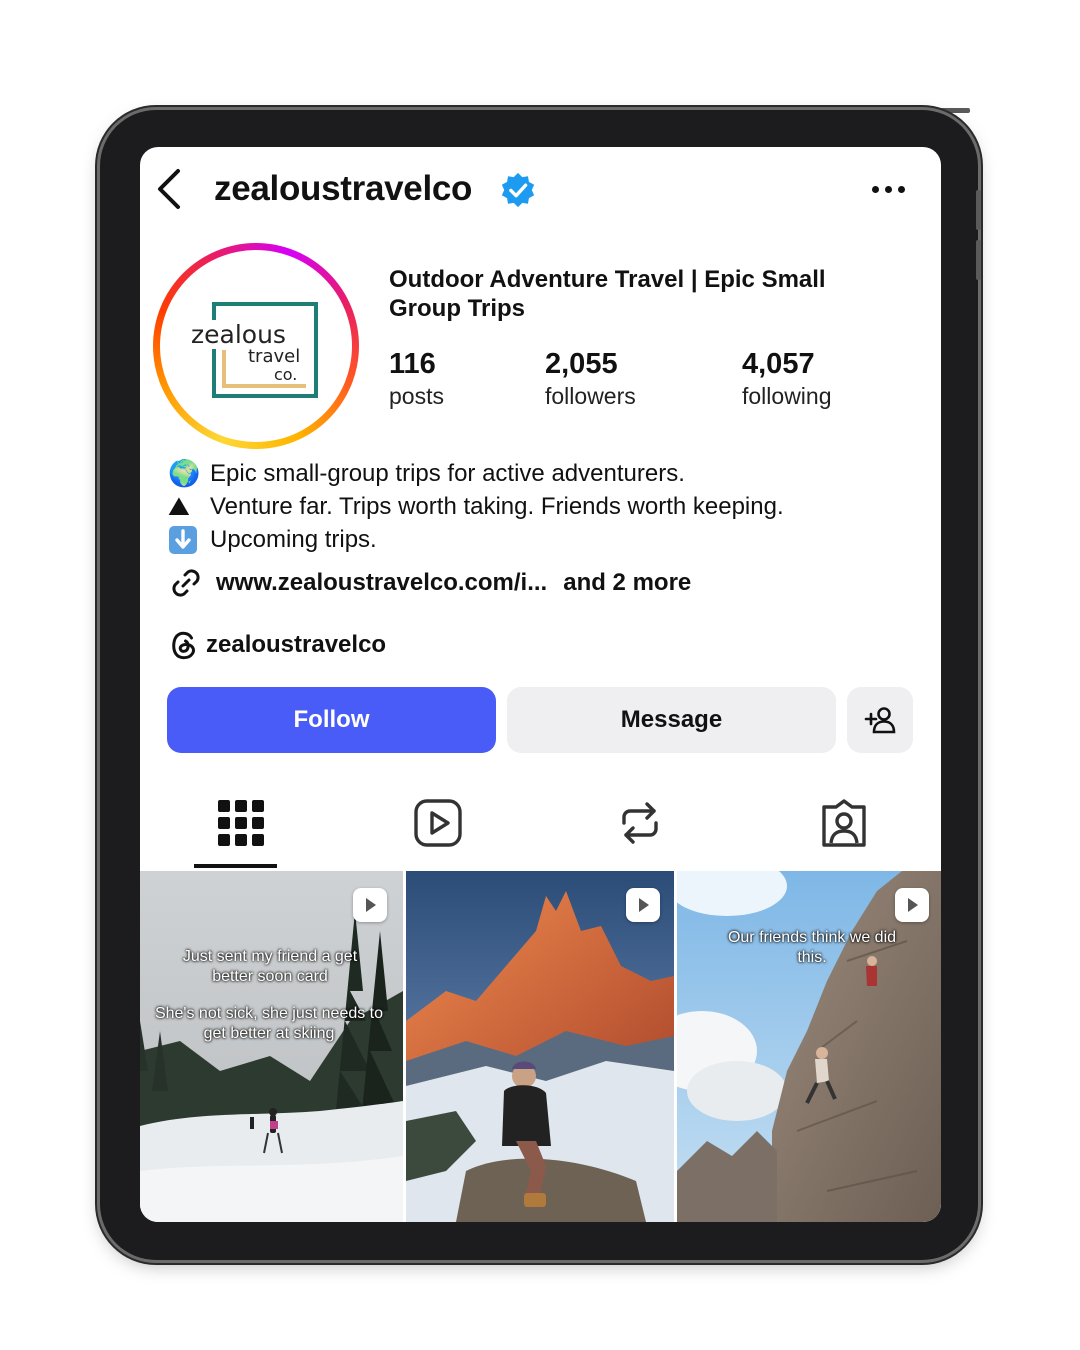 The image size is (1080, 1350). I want to click on link-more: and 2 more, so click(627, 583).